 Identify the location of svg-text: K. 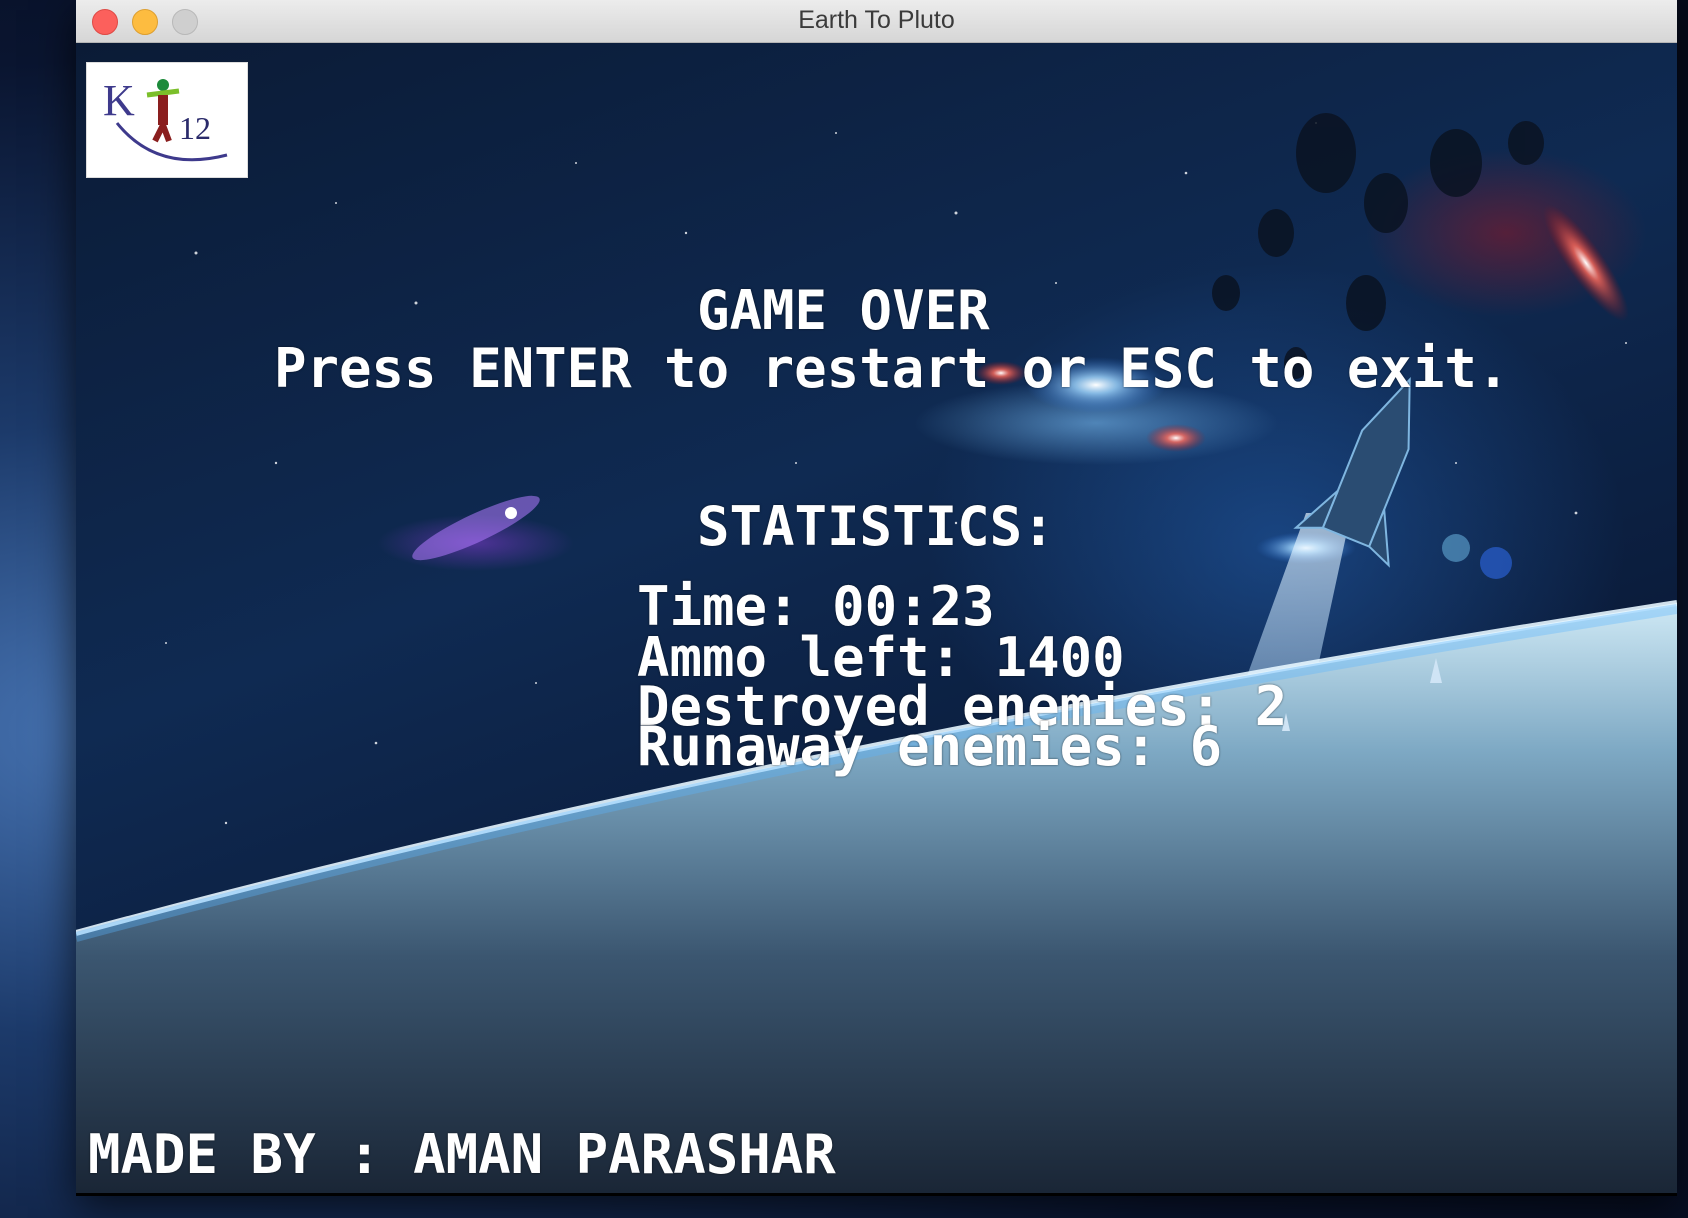
(119, 100).